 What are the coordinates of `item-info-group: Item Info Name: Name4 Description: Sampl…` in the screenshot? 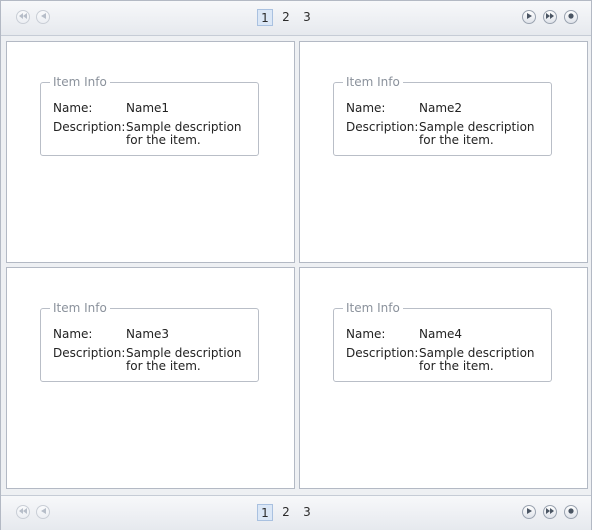 It's located at (442, 341).